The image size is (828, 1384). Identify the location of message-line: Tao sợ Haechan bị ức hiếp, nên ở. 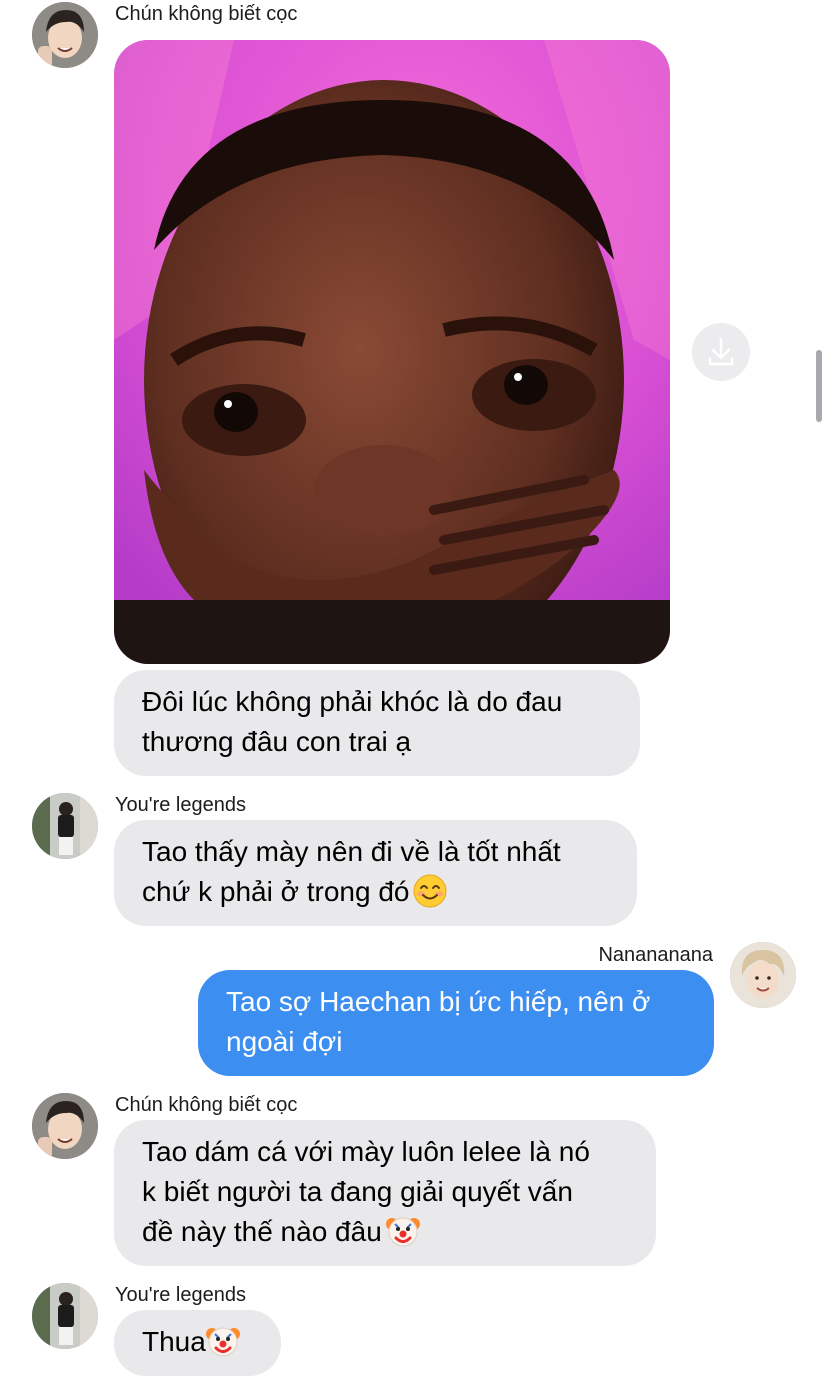
(438, 1001).